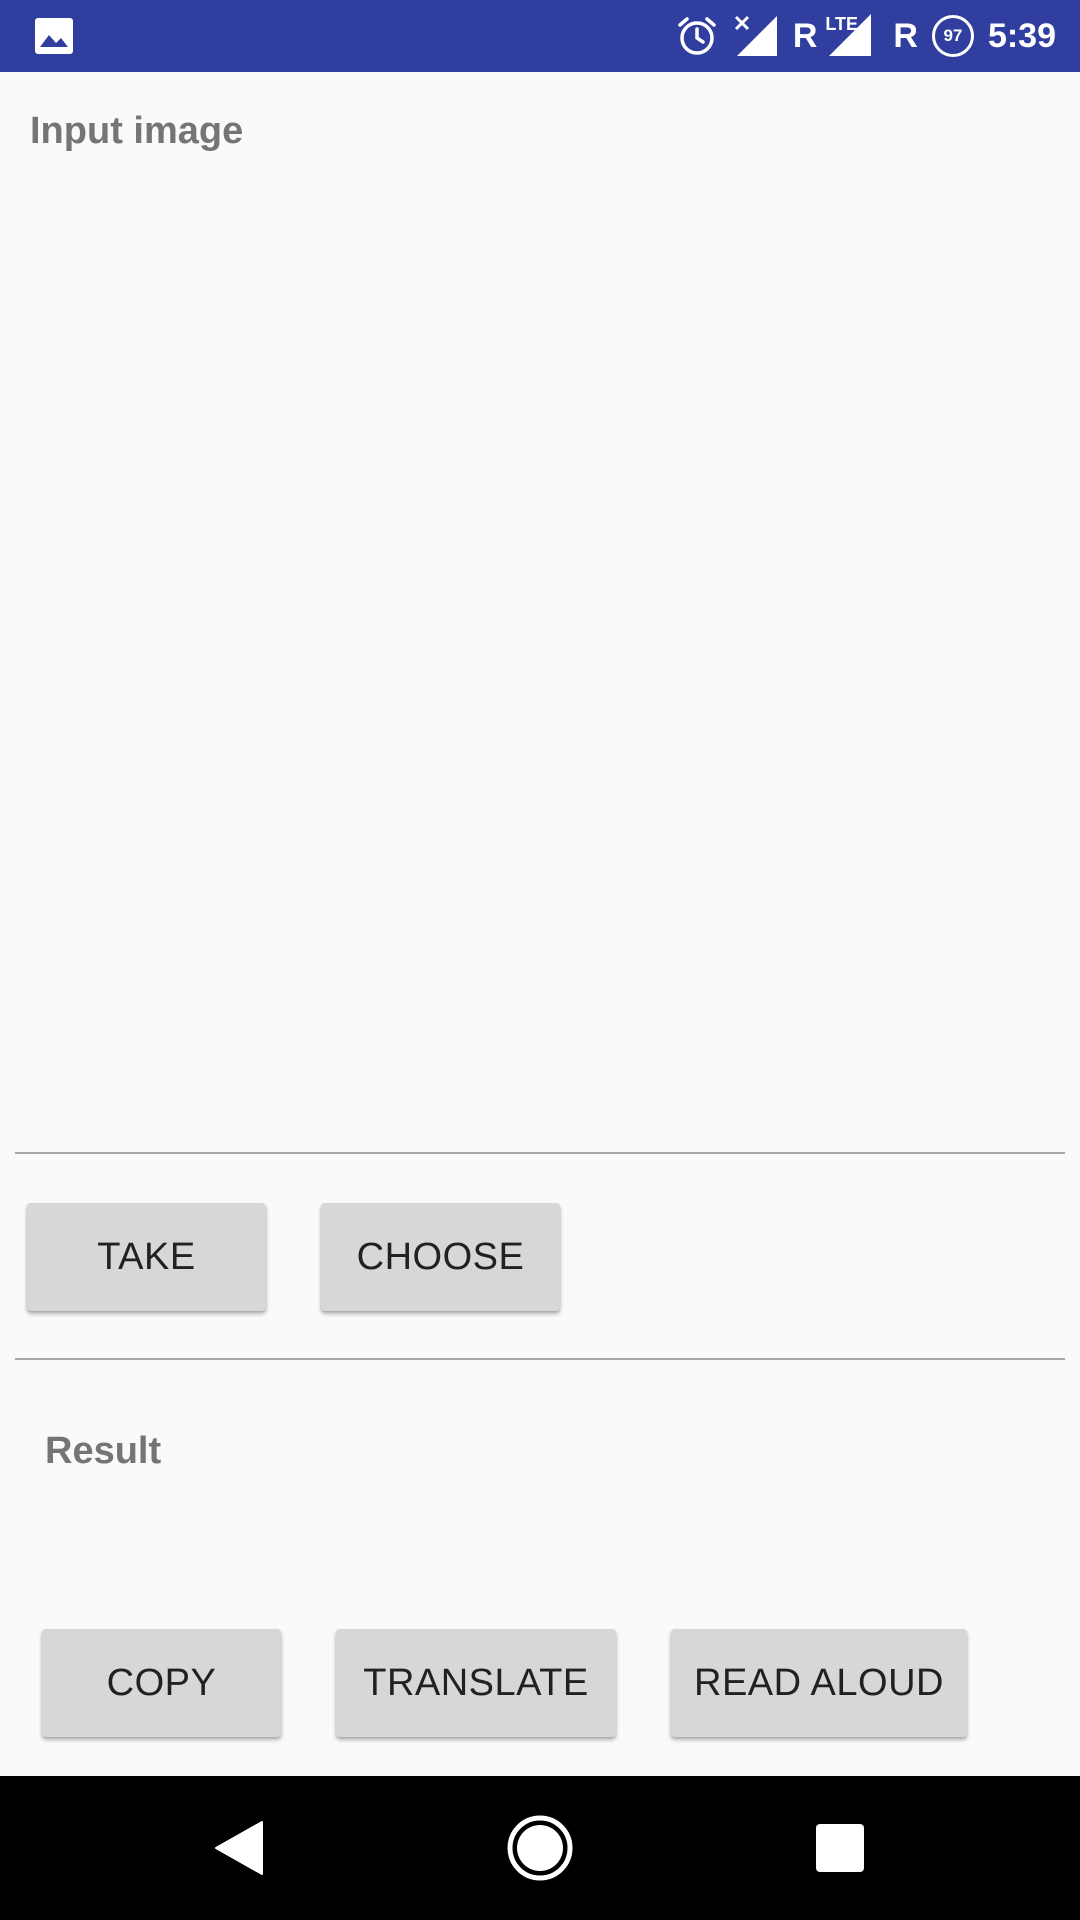 Image resolution: width=1080 pixels, height=1920 pixels. Describe the element at coordinates (161, 1683) in the screenshot. I see `copy-button: COPY` at that location.